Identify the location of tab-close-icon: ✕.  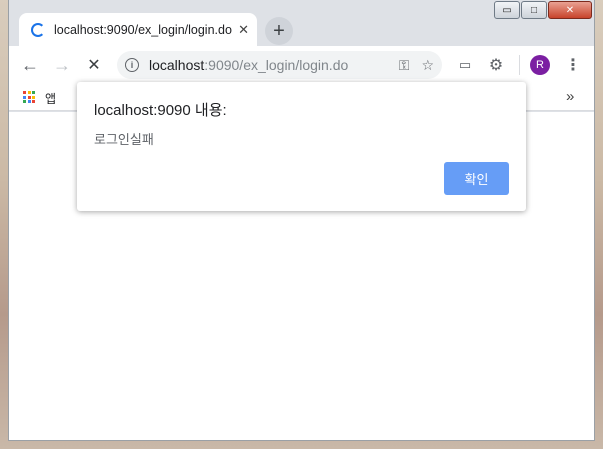
(243, 30).